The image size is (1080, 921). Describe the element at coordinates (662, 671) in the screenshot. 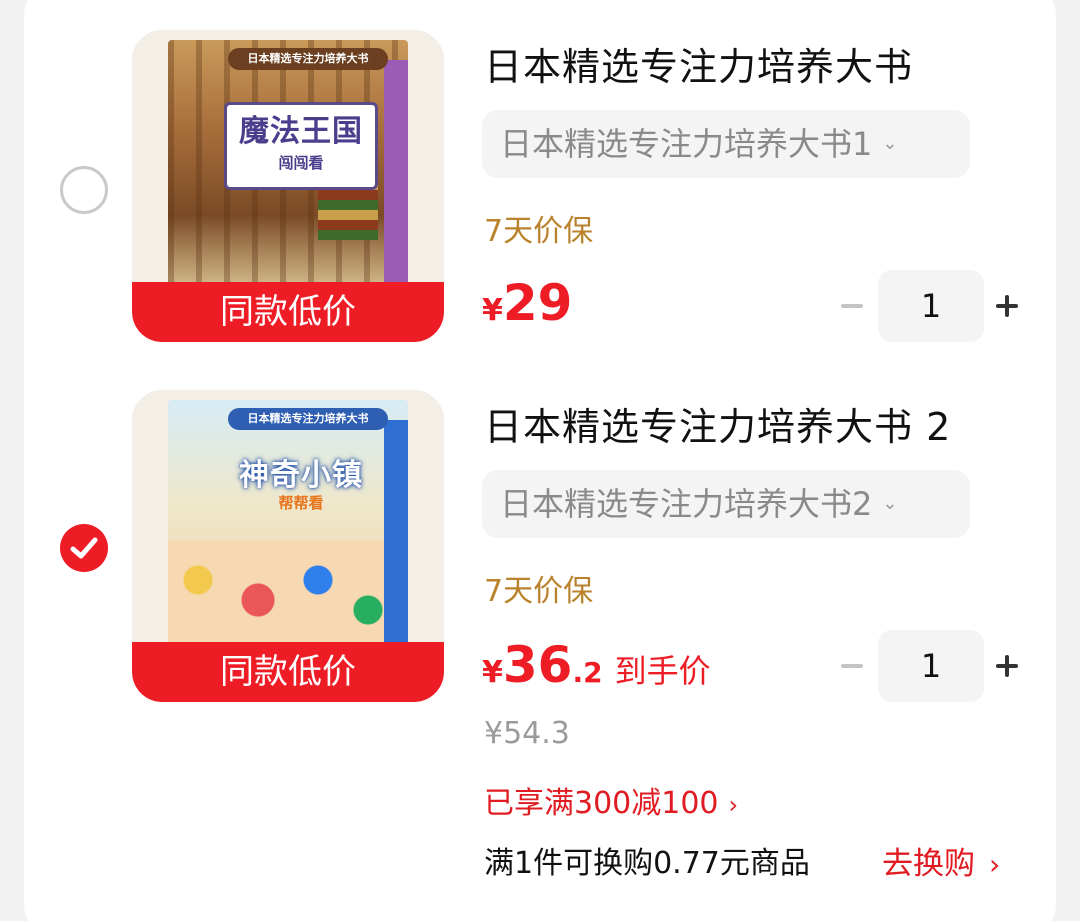

I see `final-price-note: 到手价` at that location.